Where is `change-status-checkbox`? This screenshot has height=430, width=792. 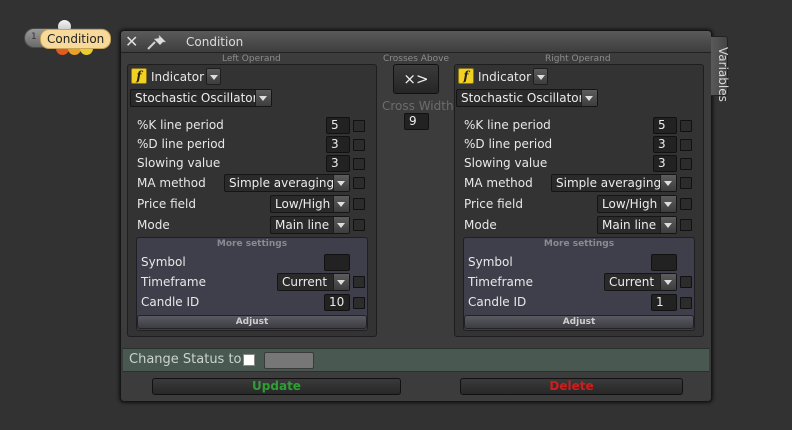 change-status-checkbox is located at coordinates (249, 360).